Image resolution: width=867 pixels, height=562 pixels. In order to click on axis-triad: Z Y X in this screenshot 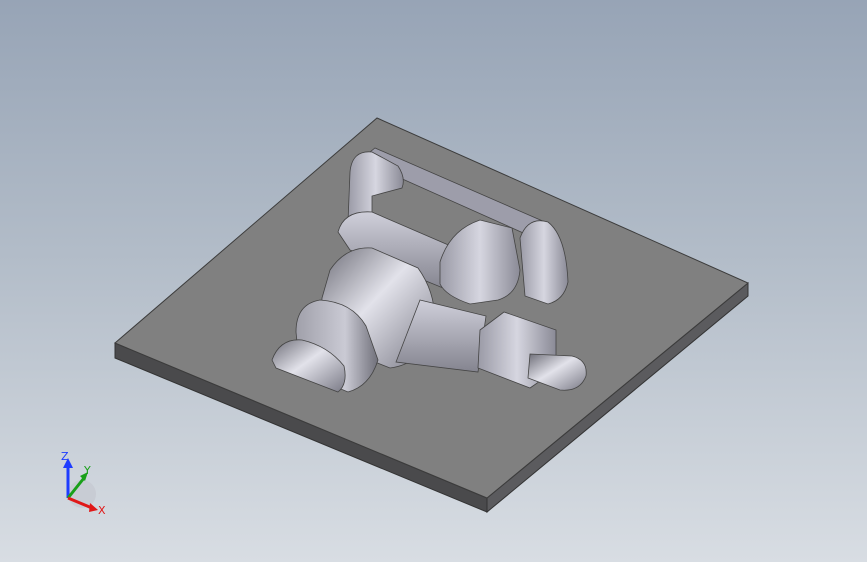, I will do `click(83, 483)`.